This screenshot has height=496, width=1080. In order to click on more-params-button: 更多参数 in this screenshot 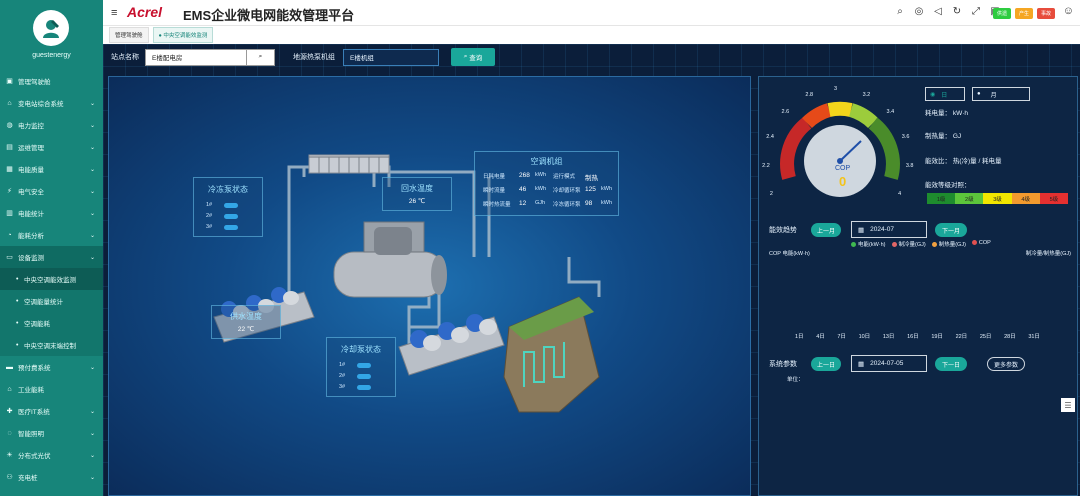, I will do `click(1006, 364)`.